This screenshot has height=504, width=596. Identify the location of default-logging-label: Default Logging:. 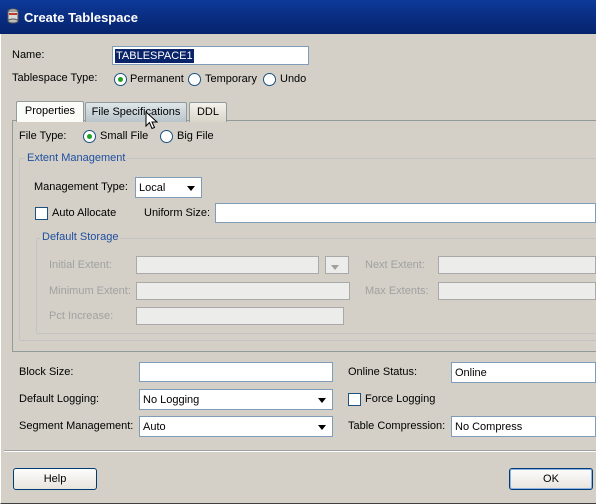
(59, 399).